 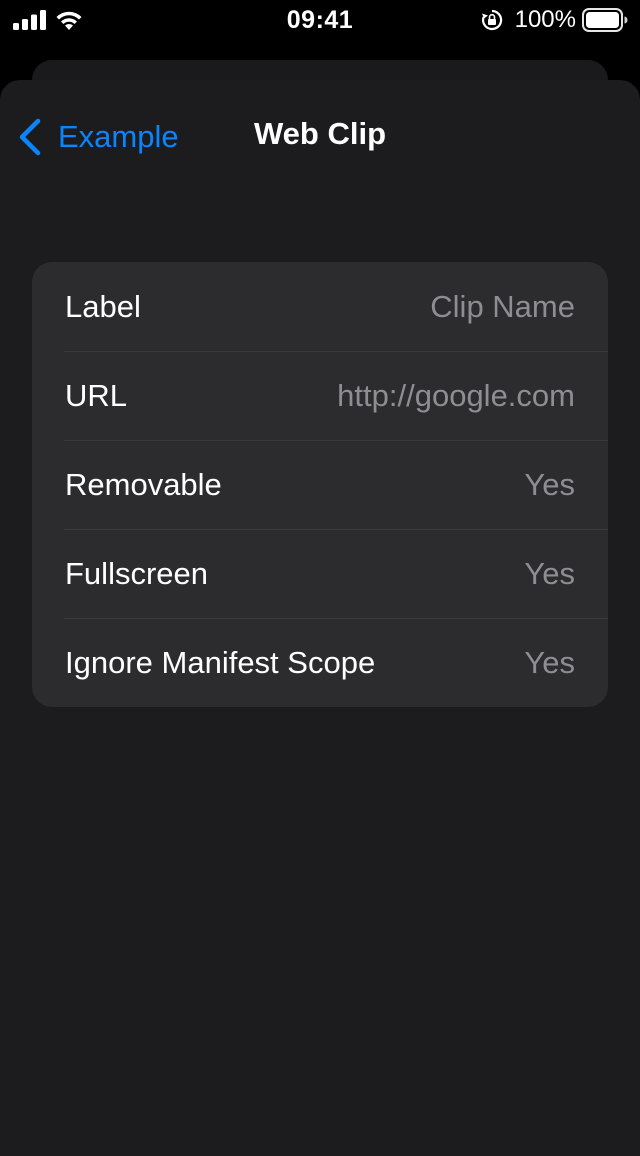 What do you see at coordinates (545, 19) in the screenshot?
I see `battery-percentage: 100%` at bounding box center [545, 19].